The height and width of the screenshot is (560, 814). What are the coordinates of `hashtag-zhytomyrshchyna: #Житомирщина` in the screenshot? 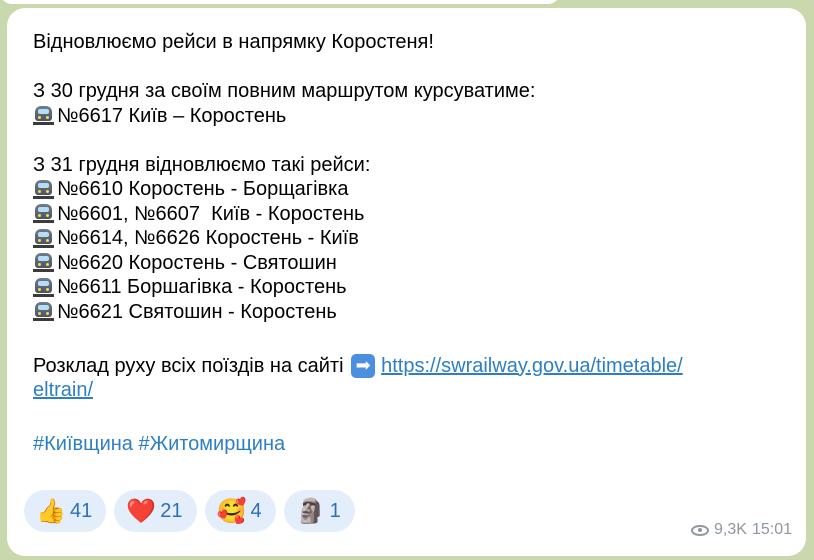 It's located at (211, 444).